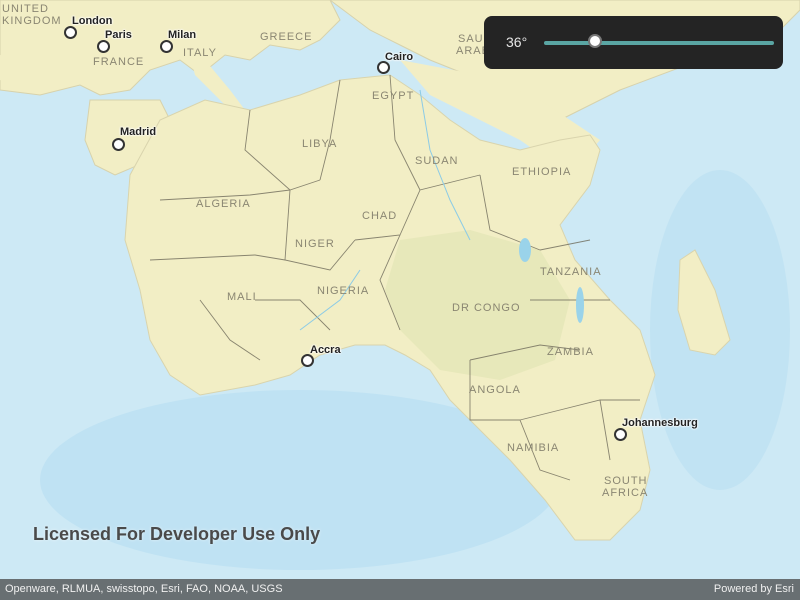  Describe the element at coordinates (32, 21) in the screenshot. I see `country-label-kingdom: KINGDOM` at that location.